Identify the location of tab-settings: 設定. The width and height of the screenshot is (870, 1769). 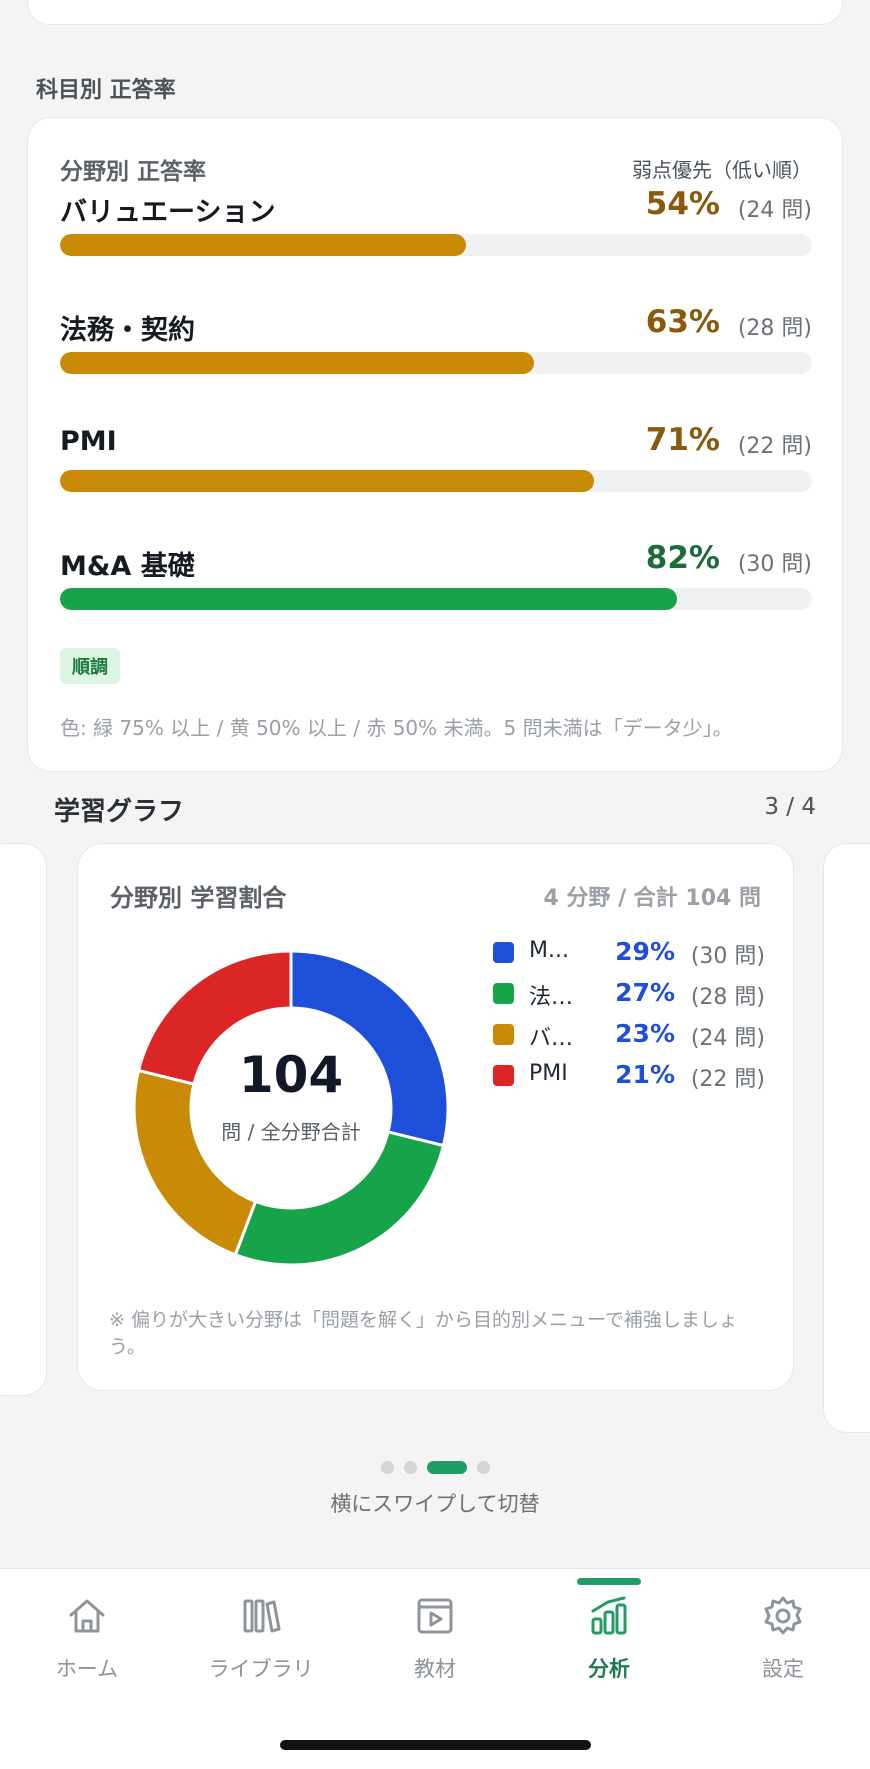
(783, 1634).